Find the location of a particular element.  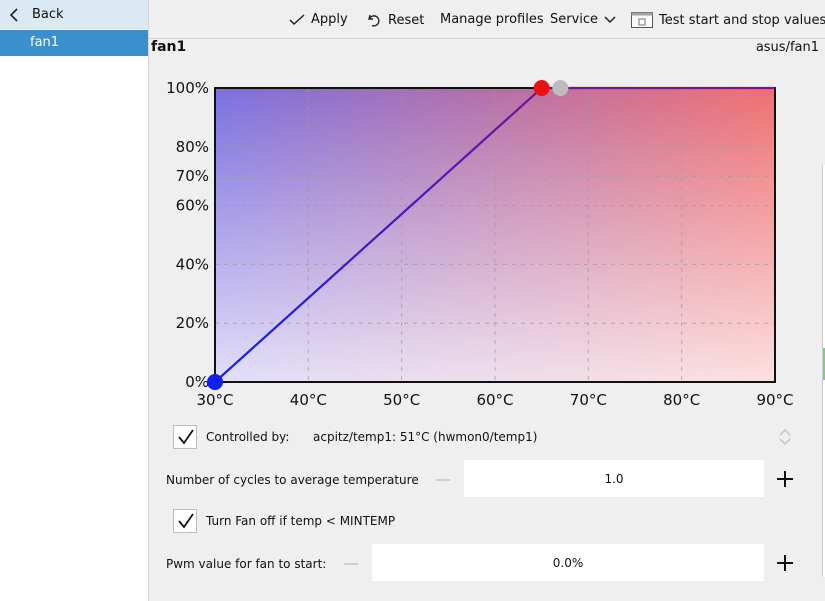

fan-off-checkbox is located at coordinates (185, 521).